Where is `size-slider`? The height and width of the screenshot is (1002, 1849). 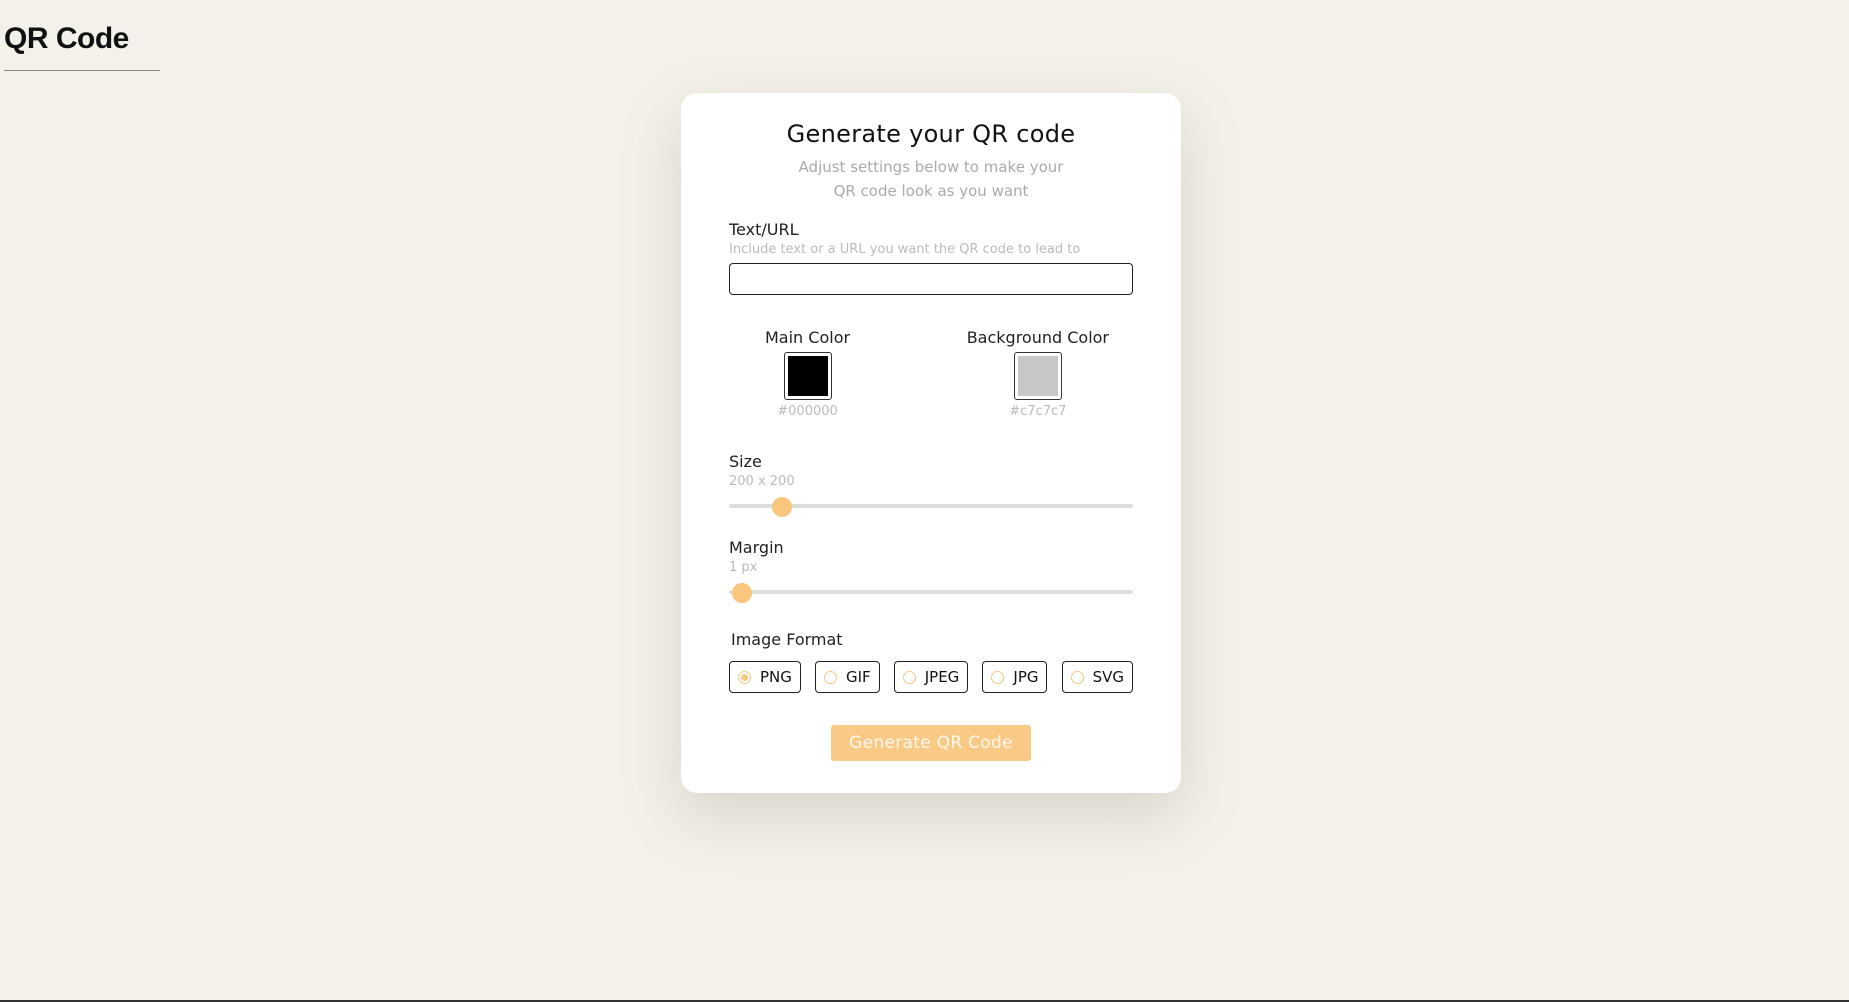 size-slider is located at coordinates (931, 507).